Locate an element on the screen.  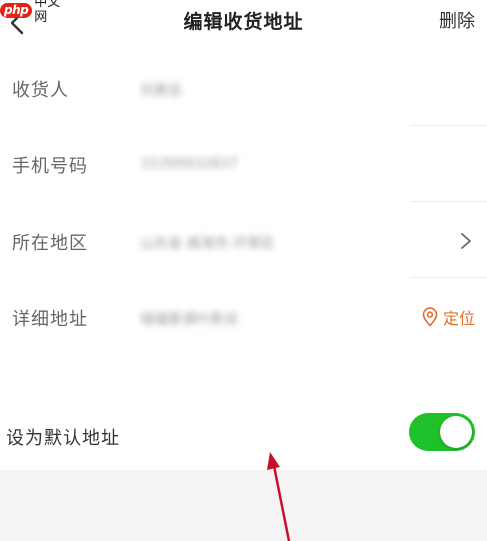
location-pin-icon is located at coordinates (430, 317).